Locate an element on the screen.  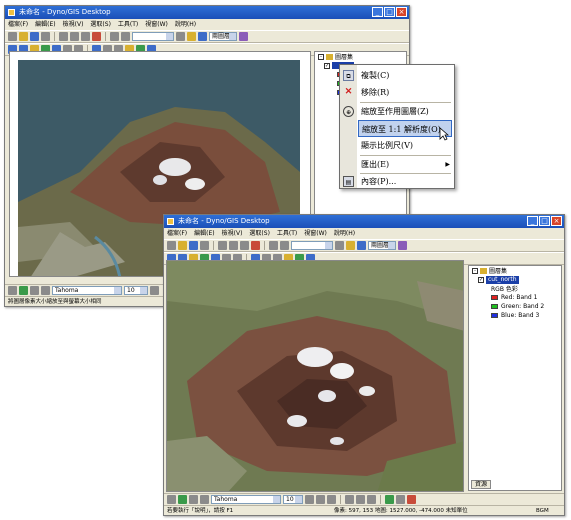
toc-layer-name: cut_north is located at coordinates (502, 279).